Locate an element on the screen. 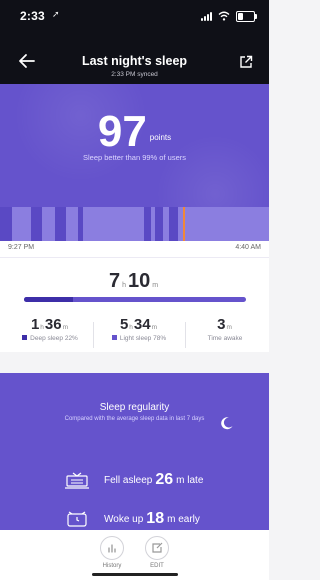  woke-up-row: Woke up 18 m early is located at coordinates (132, 519).